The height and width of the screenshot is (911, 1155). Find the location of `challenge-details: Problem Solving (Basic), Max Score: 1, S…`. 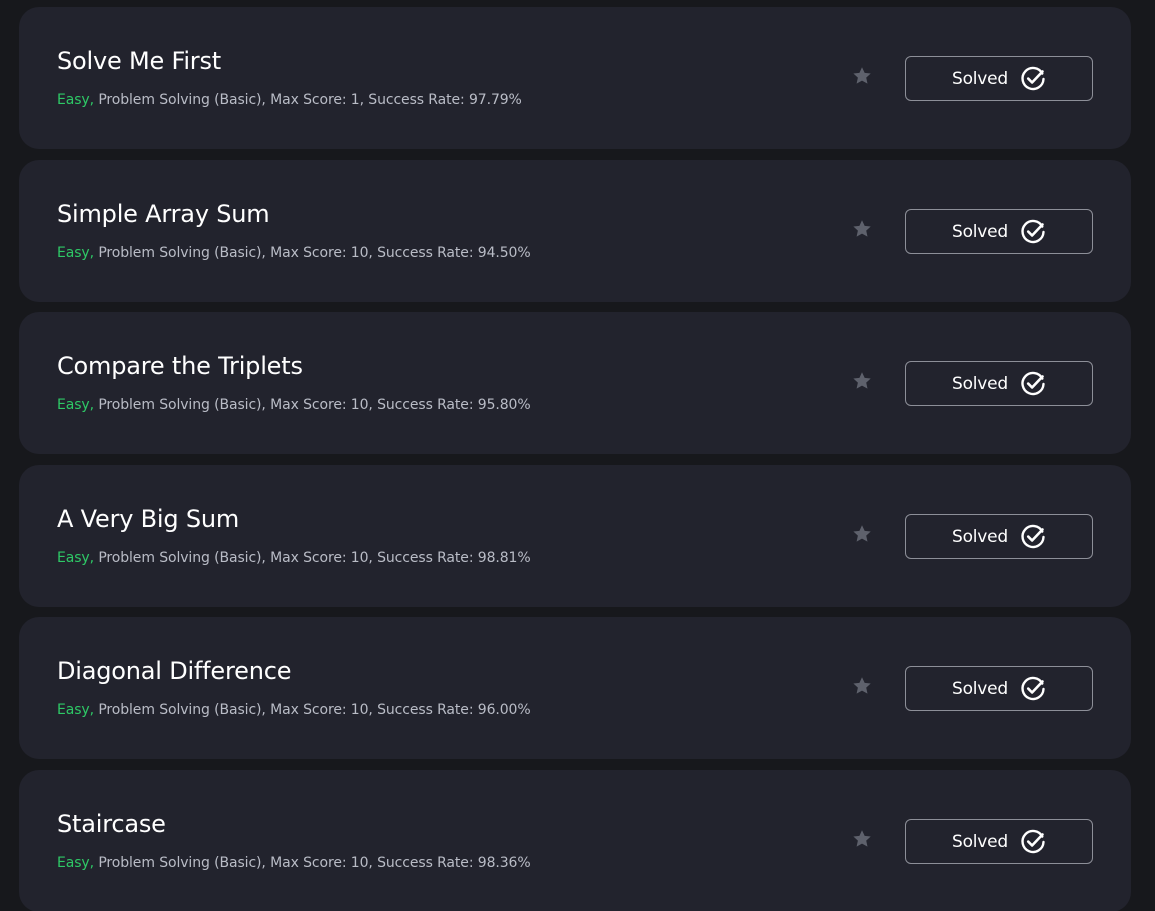

challenge-details: Problem Solving (Basic), Max Score: 1, S… is located at coordinates (307, 100).